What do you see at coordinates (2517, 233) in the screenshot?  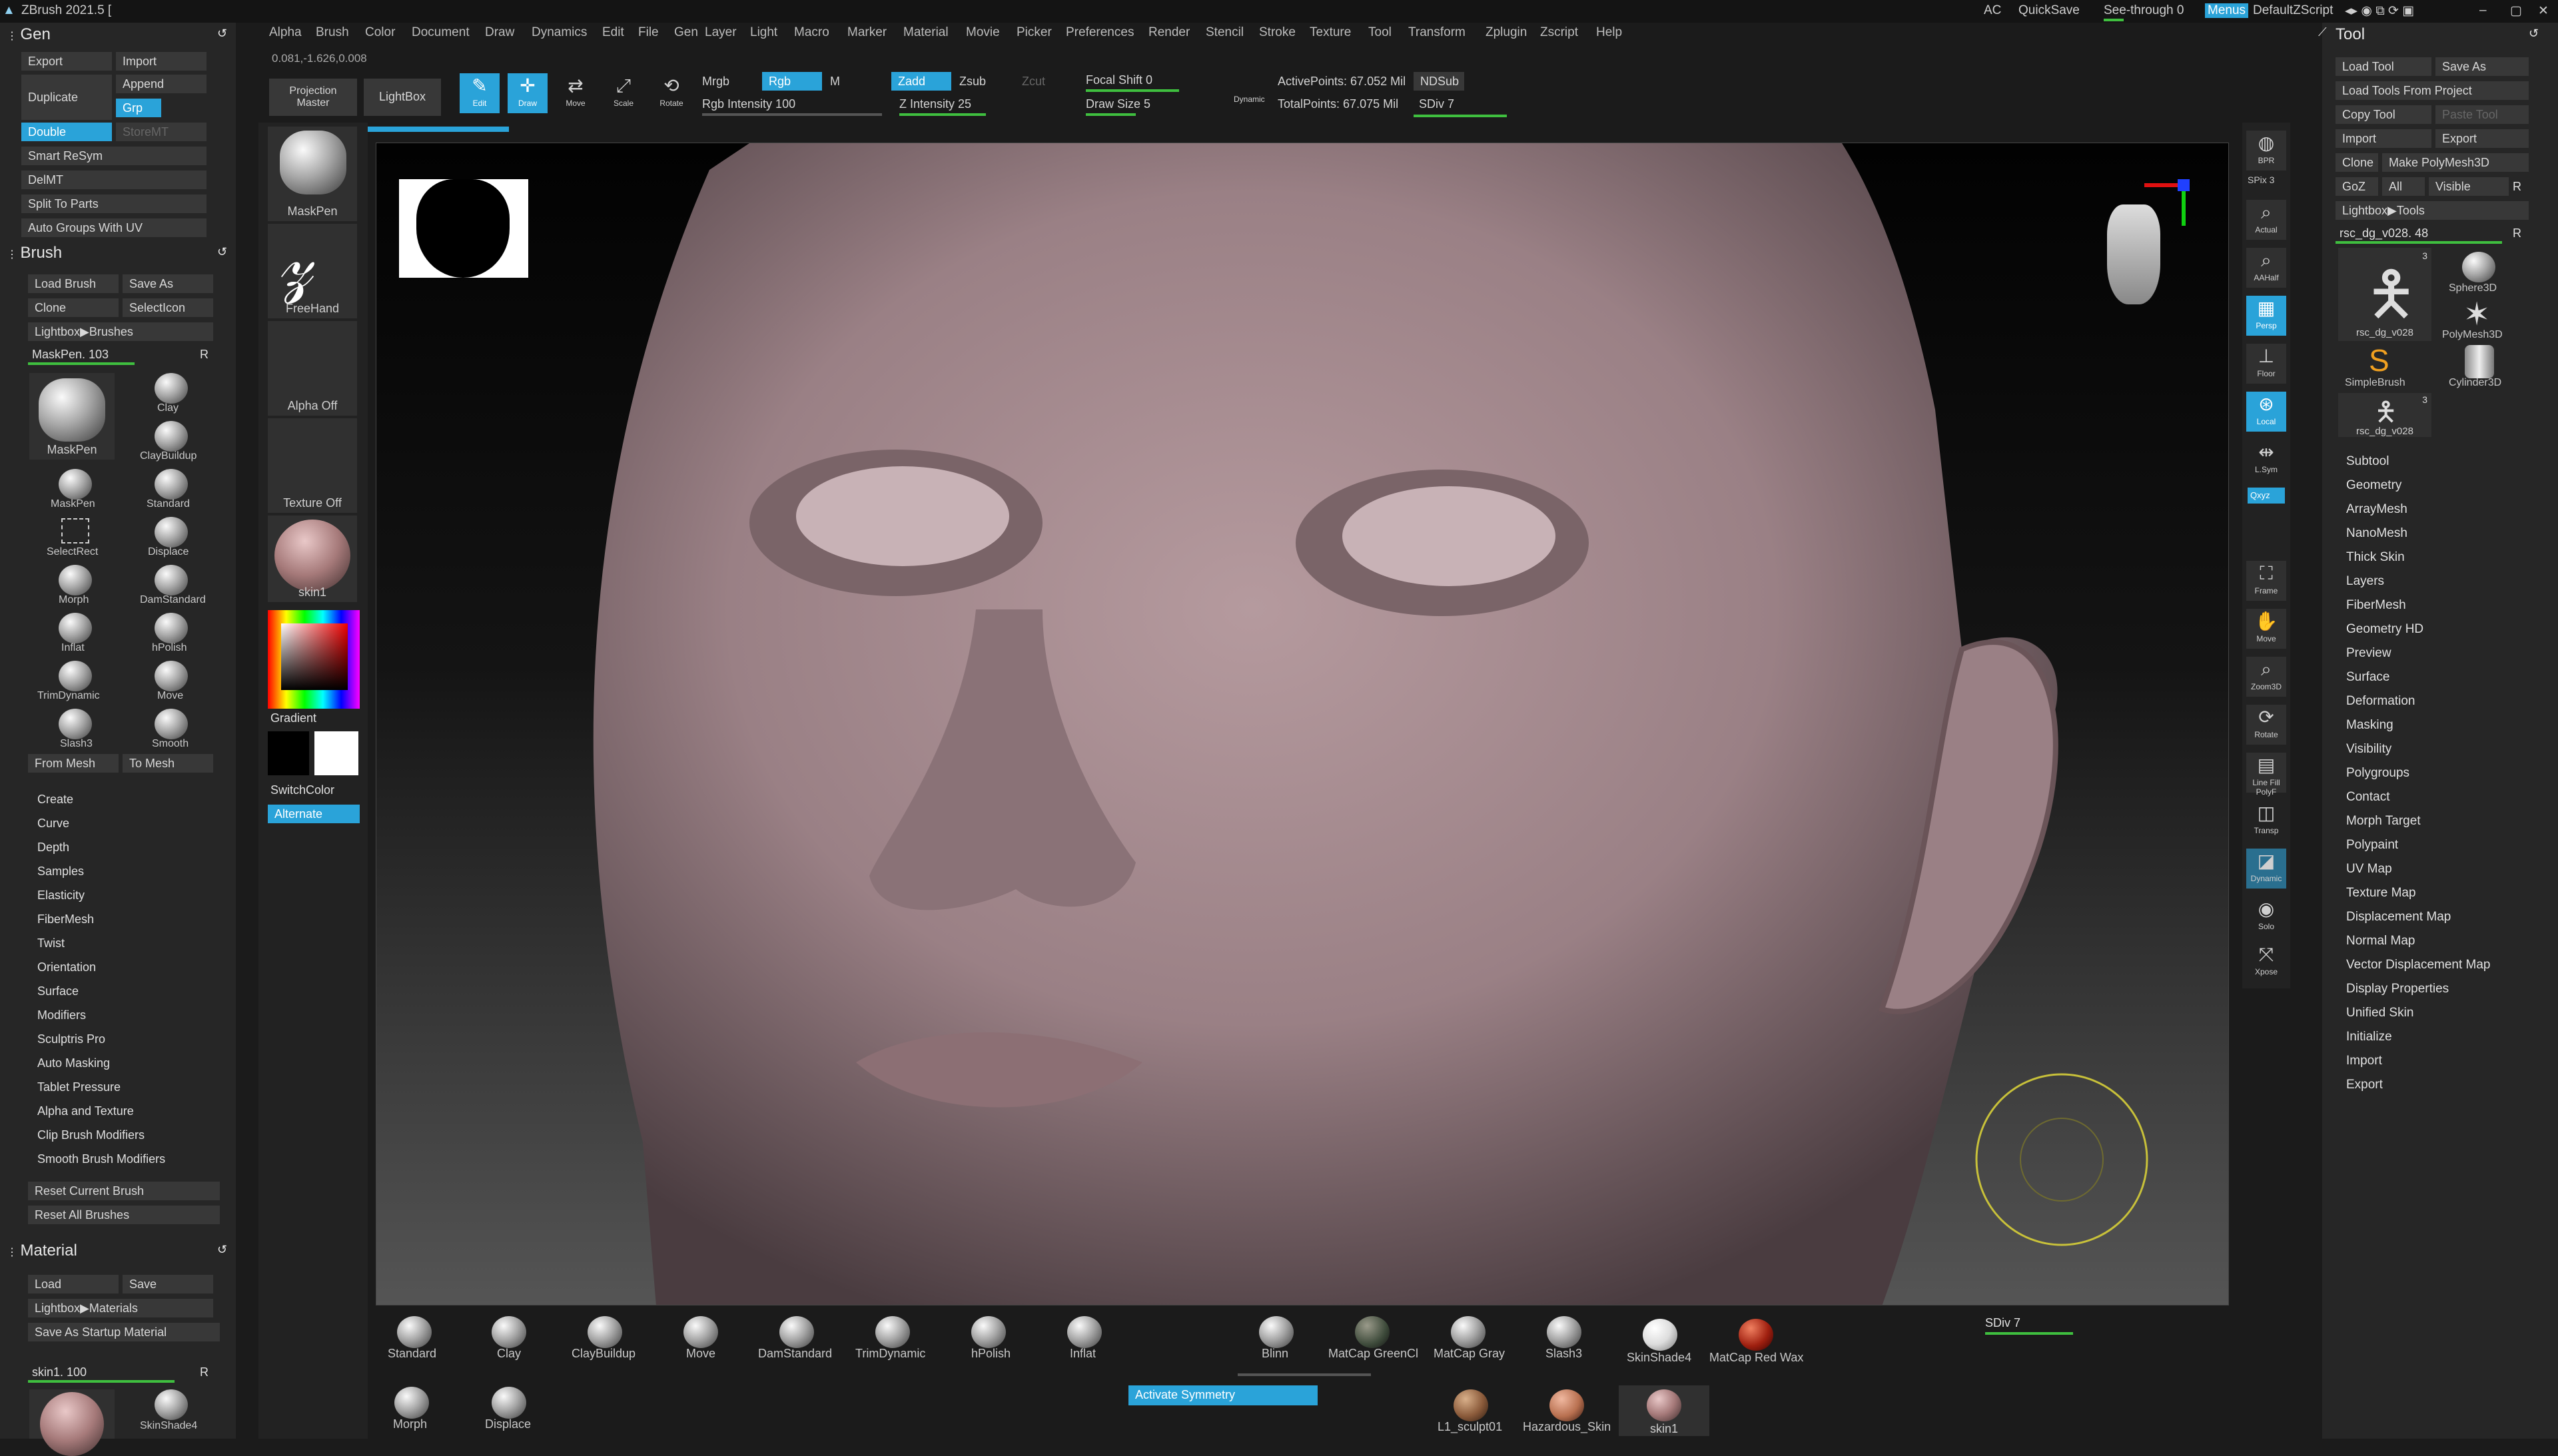 I see `tool-restore-r: R` at bounding box center [2517, 233].